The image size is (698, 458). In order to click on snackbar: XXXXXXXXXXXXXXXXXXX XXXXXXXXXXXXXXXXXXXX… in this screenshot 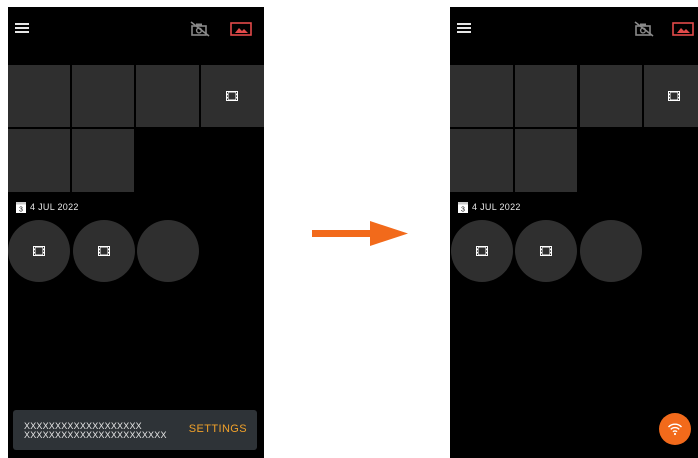, I will do `click(135, 430)`.